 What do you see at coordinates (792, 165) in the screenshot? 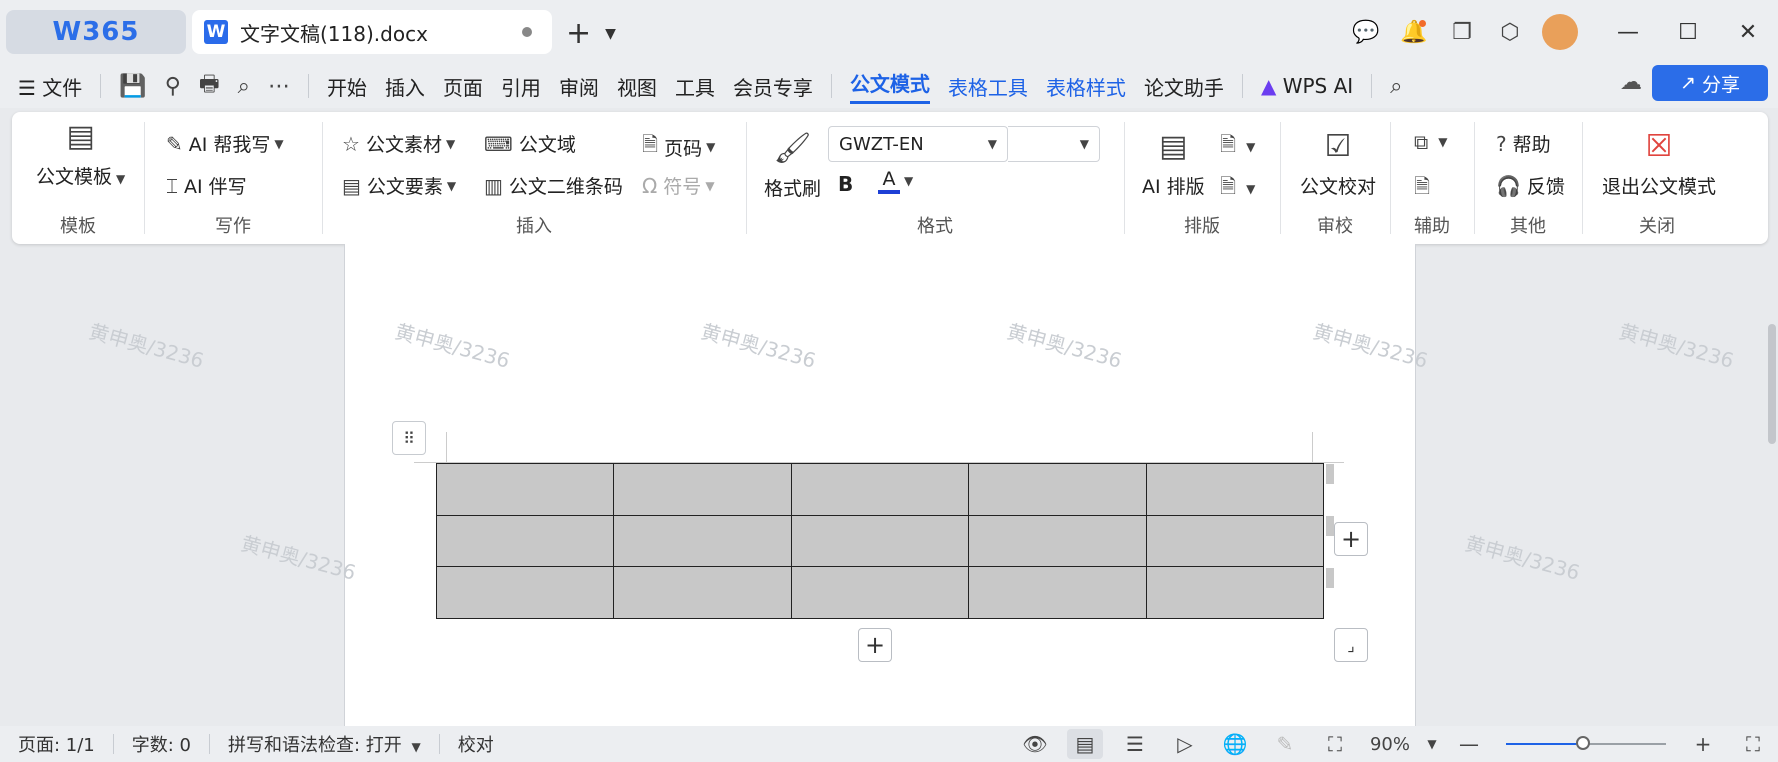
I see `format-brush-button: 🖌 格式刷` at bounding box center [792, 165].